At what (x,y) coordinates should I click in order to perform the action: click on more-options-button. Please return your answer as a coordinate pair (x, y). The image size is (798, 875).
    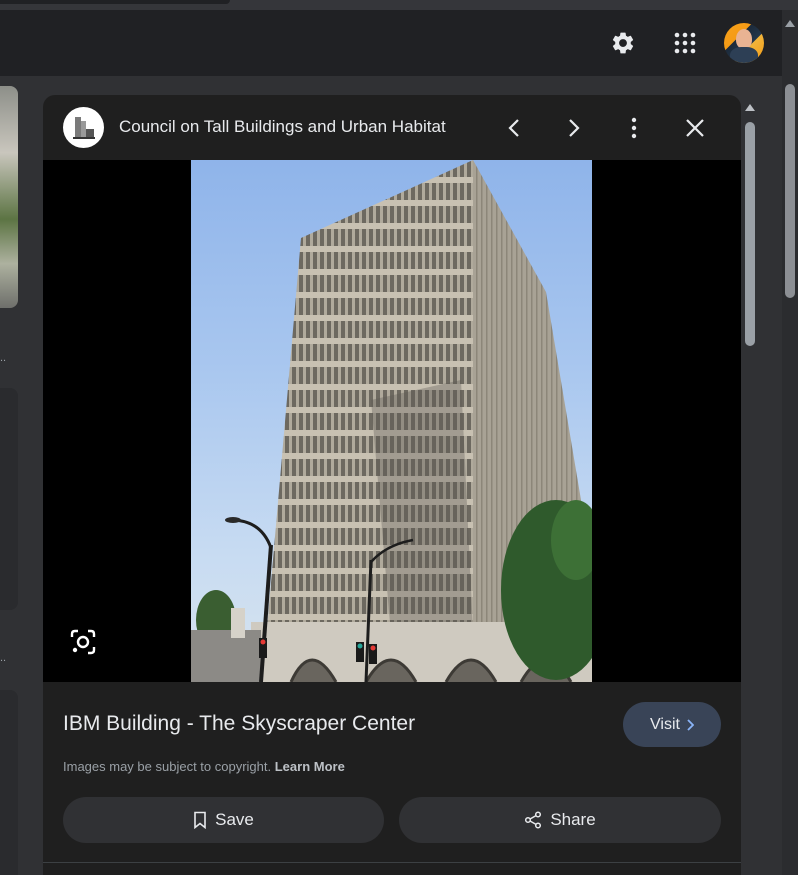
    Looking at the image, I should click on (634, 128).